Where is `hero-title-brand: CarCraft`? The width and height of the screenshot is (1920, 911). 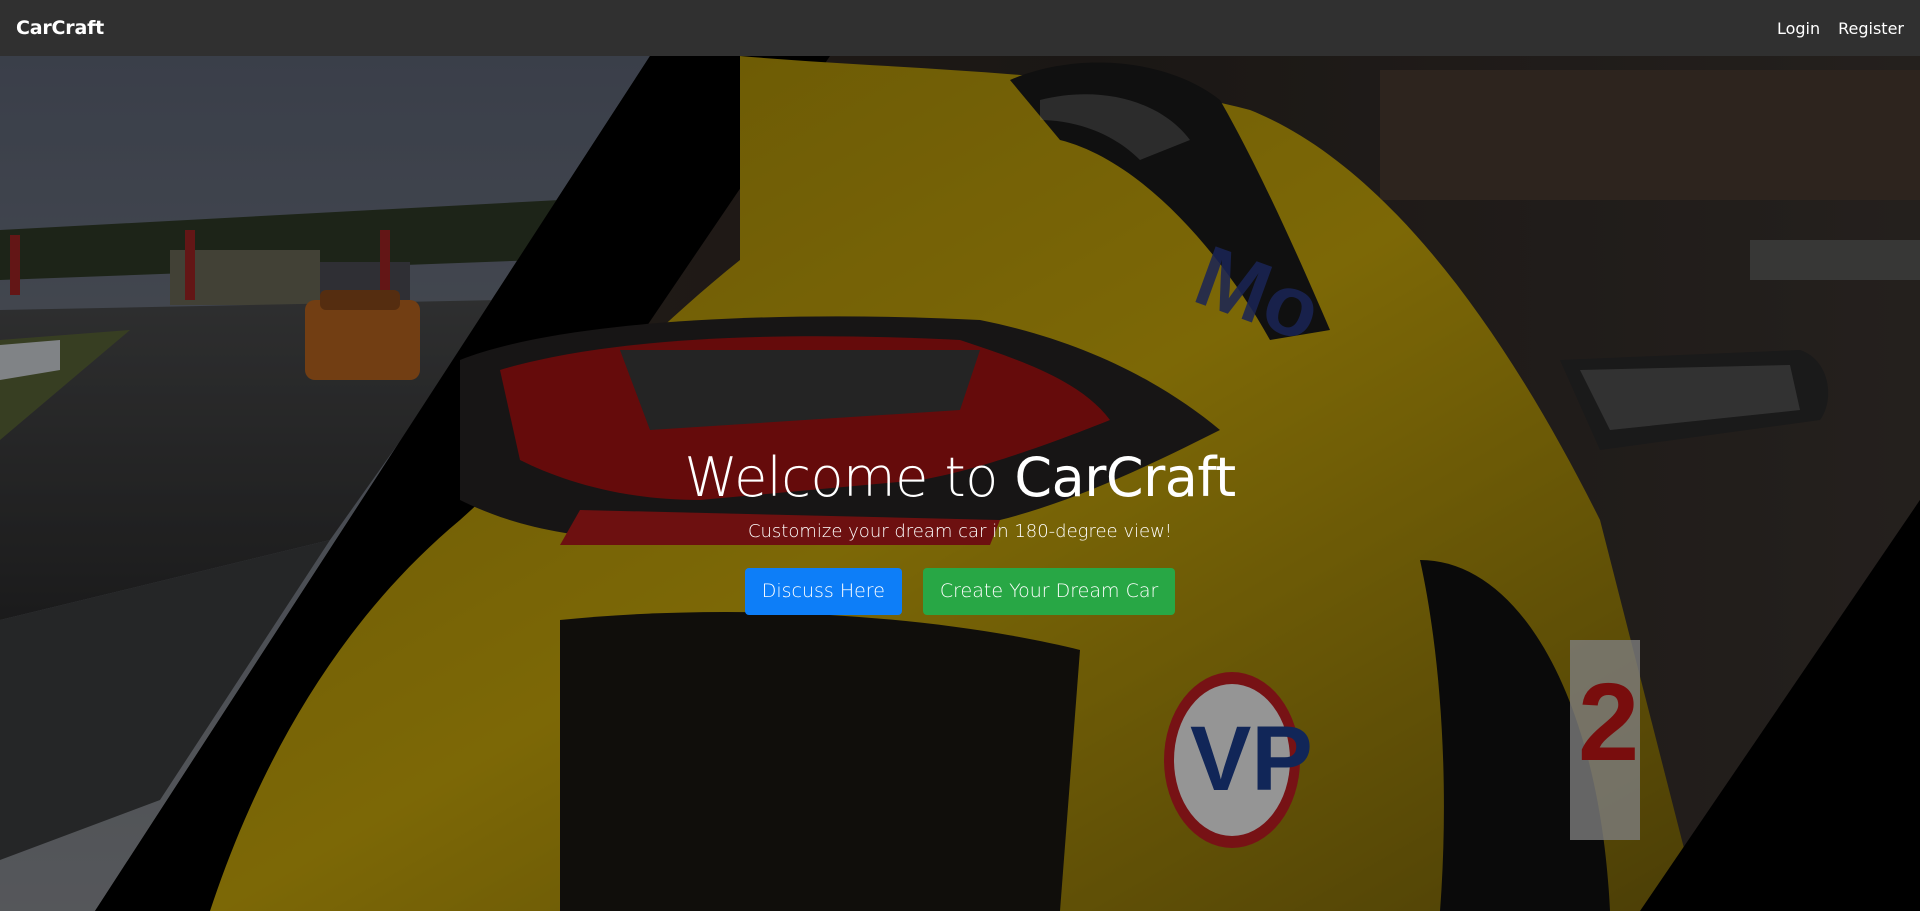 hero-title-brand: CarCraft is located at coordinates (1125, 477).